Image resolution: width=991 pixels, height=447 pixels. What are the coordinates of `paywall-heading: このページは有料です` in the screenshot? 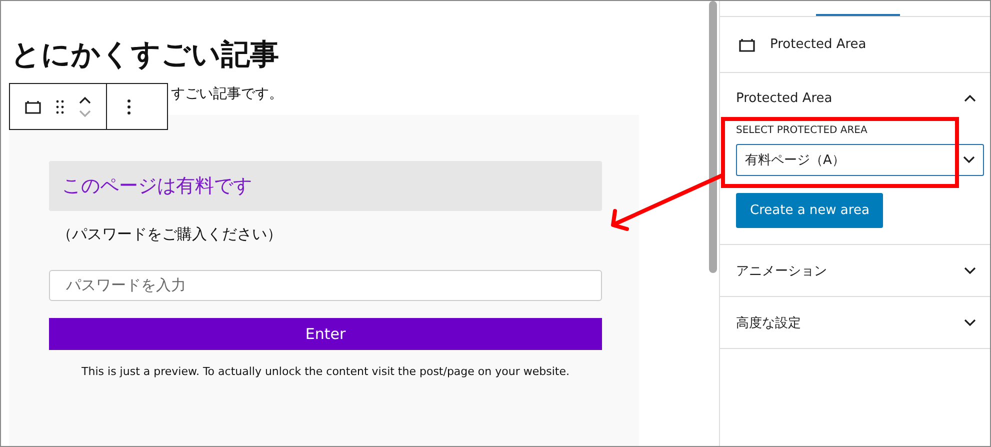 It's located at (325, 186).